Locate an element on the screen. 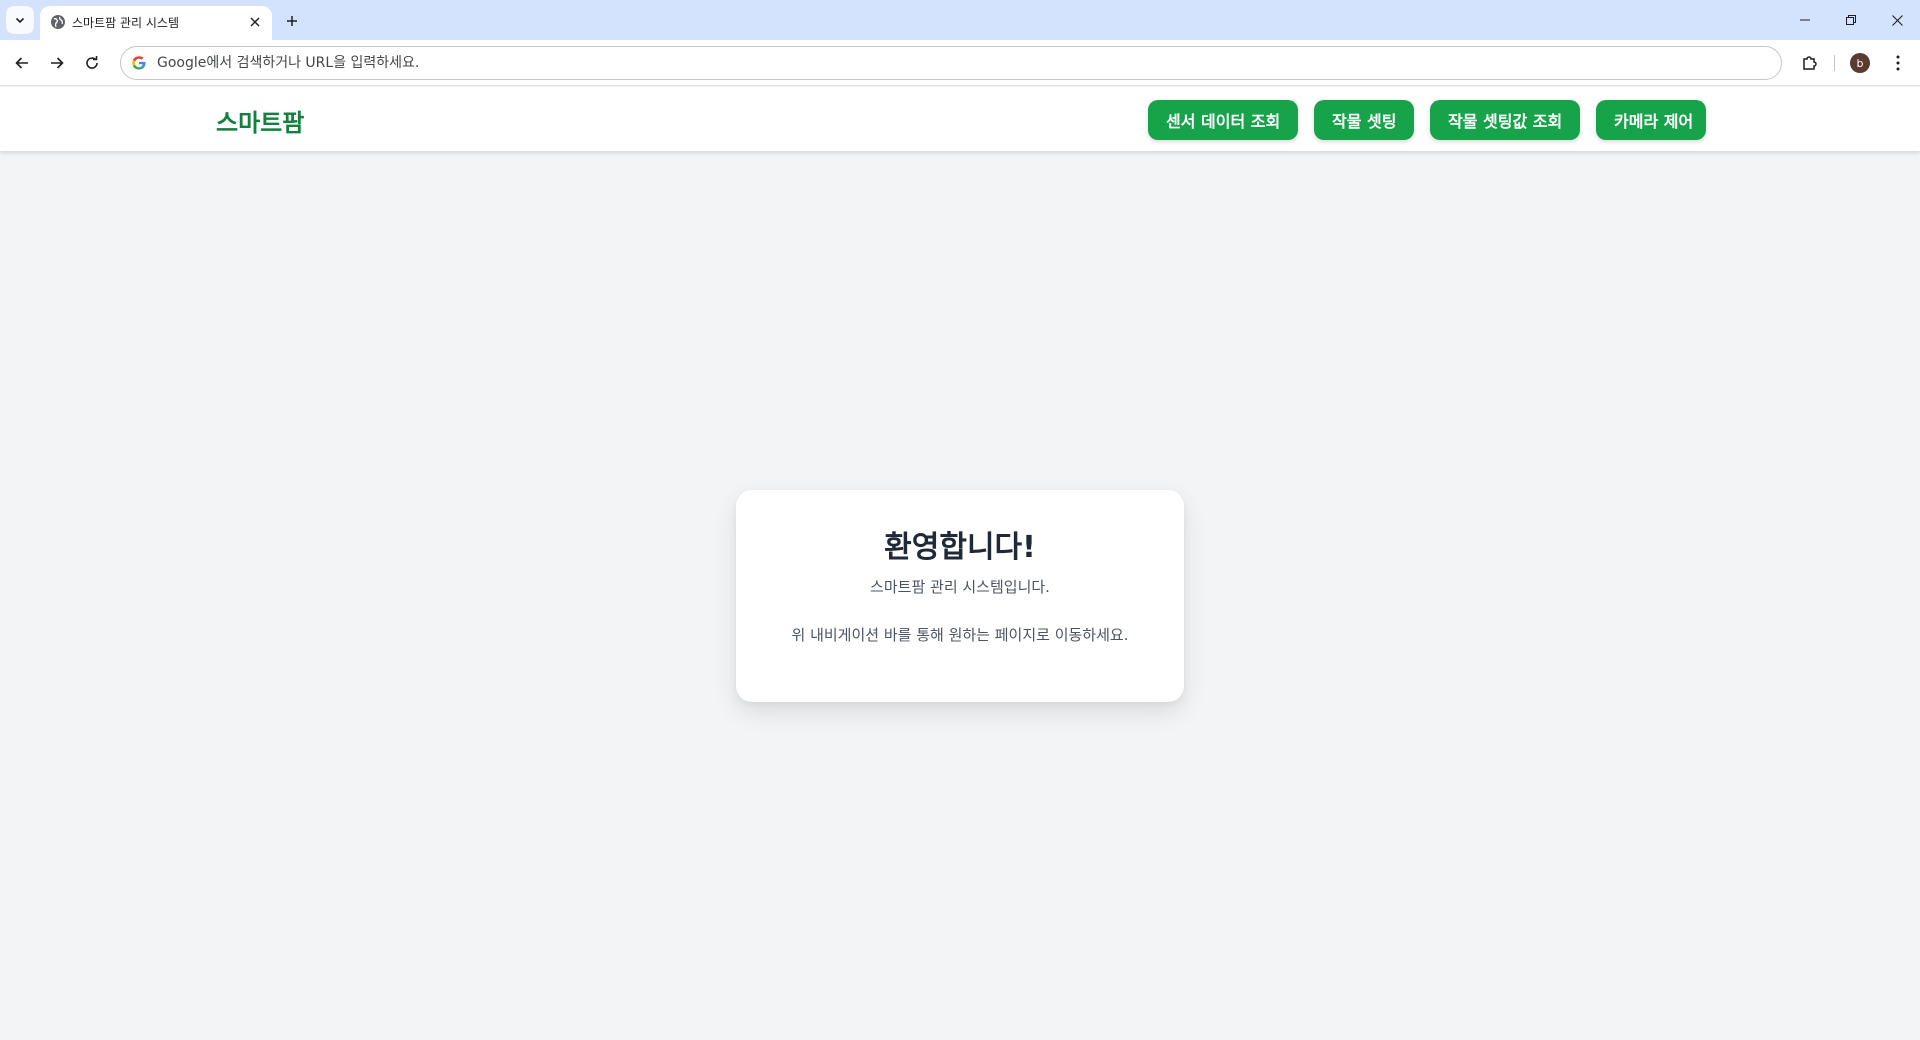 Image resolution: width=1920 pixels, height=1040 pixels. puzzle-icon is located at coordinates (1810, 63).